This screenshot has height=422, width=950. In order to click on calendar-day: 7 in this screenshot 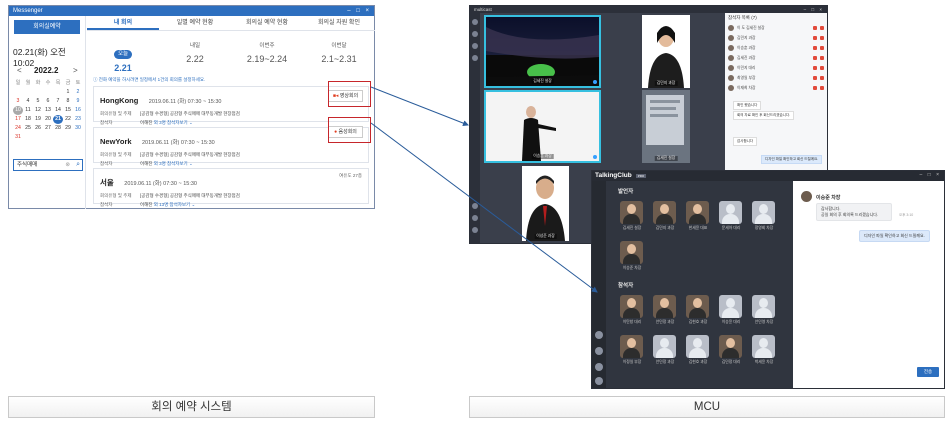, I will do `click(58, 101)`.